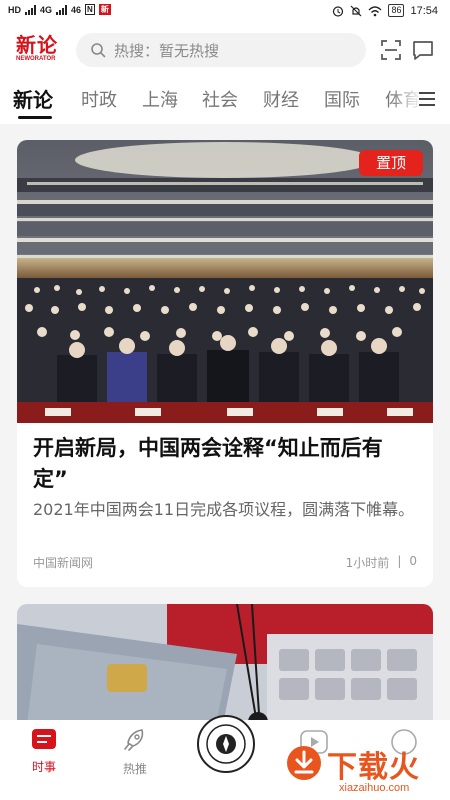 This screenshot has height=800, width=450. I want to click on search-icon, so click(98, 50).